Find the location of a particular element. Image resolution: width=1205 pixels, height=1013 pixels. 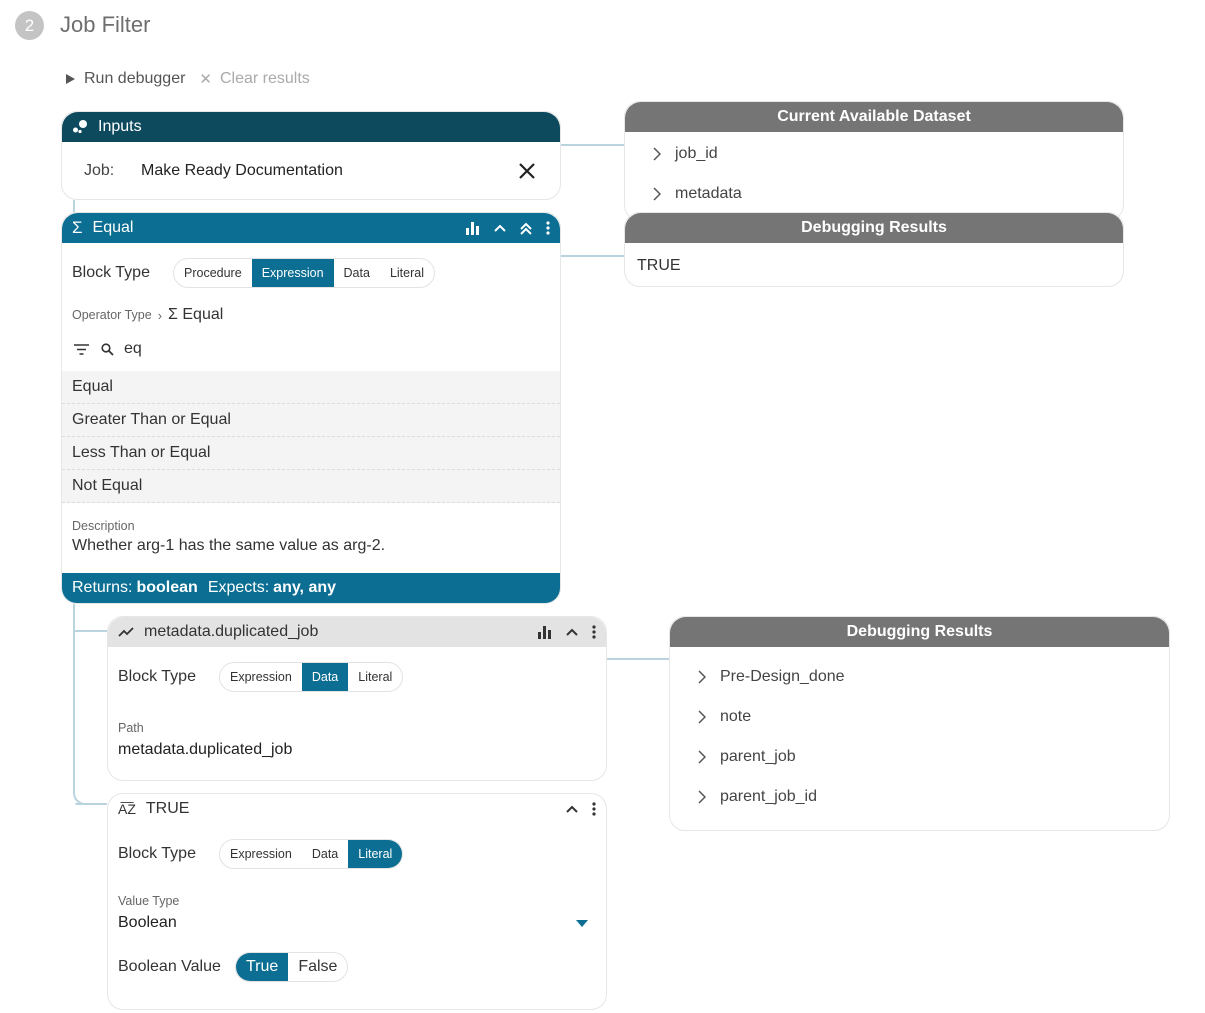

value-type-label: Value Type is located at coordinates (149, 901).